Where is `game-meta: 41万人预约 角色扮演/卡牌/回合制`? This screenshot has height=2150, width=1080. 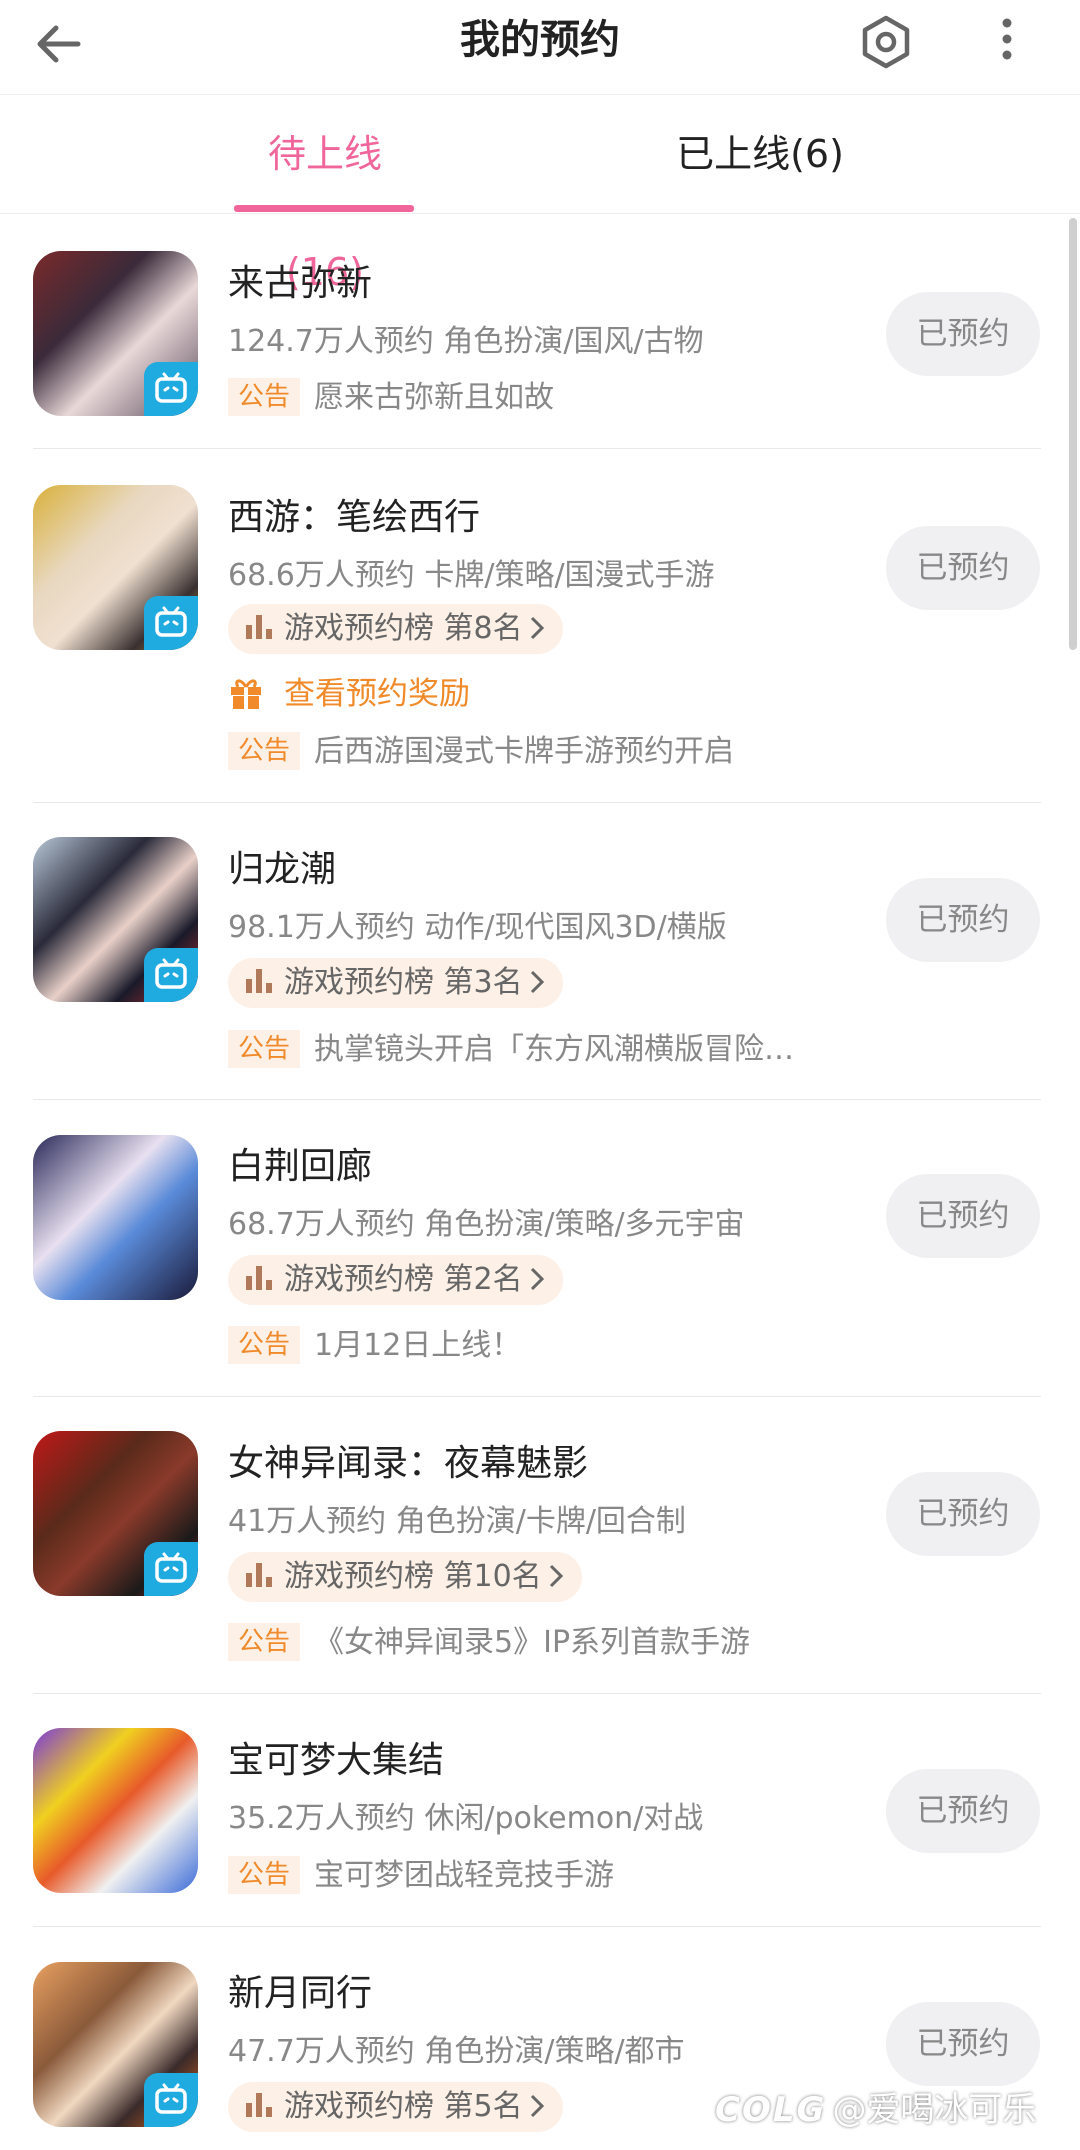
game-meta: 41万人预约 角色扮演/卡牌/回合制 is located at coordinates (457, 1521).